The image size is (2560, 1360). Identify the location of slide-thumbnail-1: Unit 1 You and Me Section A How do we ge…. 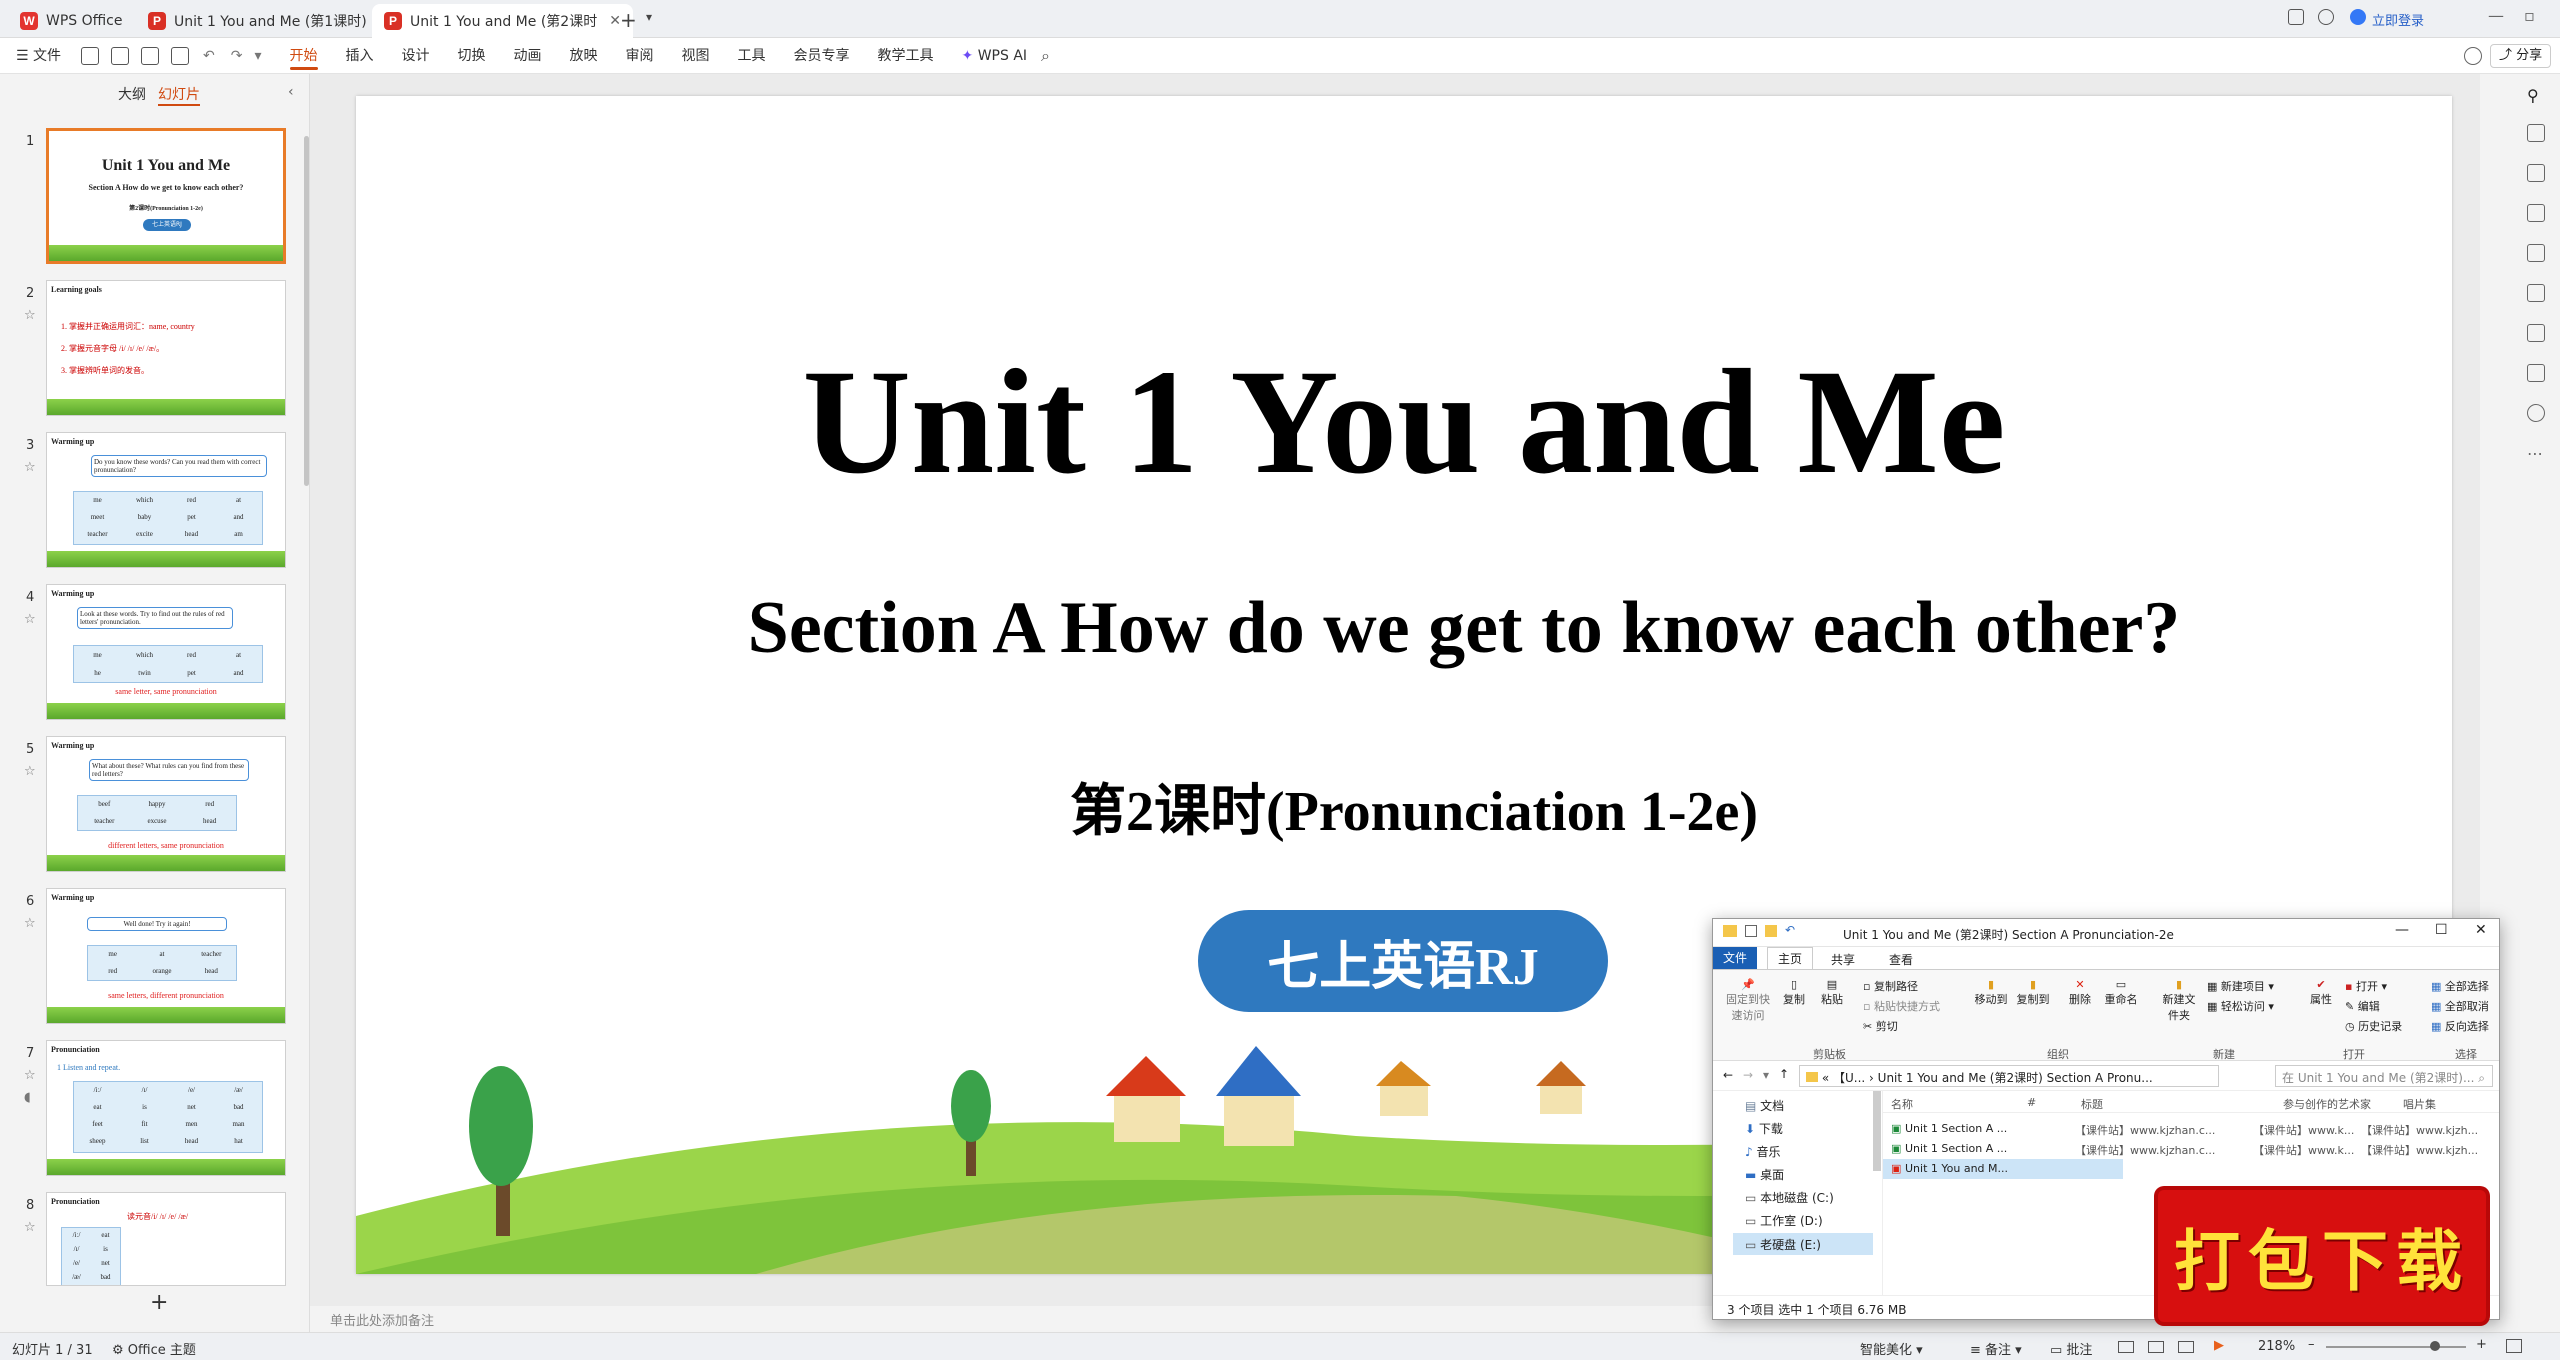
(166, 196).